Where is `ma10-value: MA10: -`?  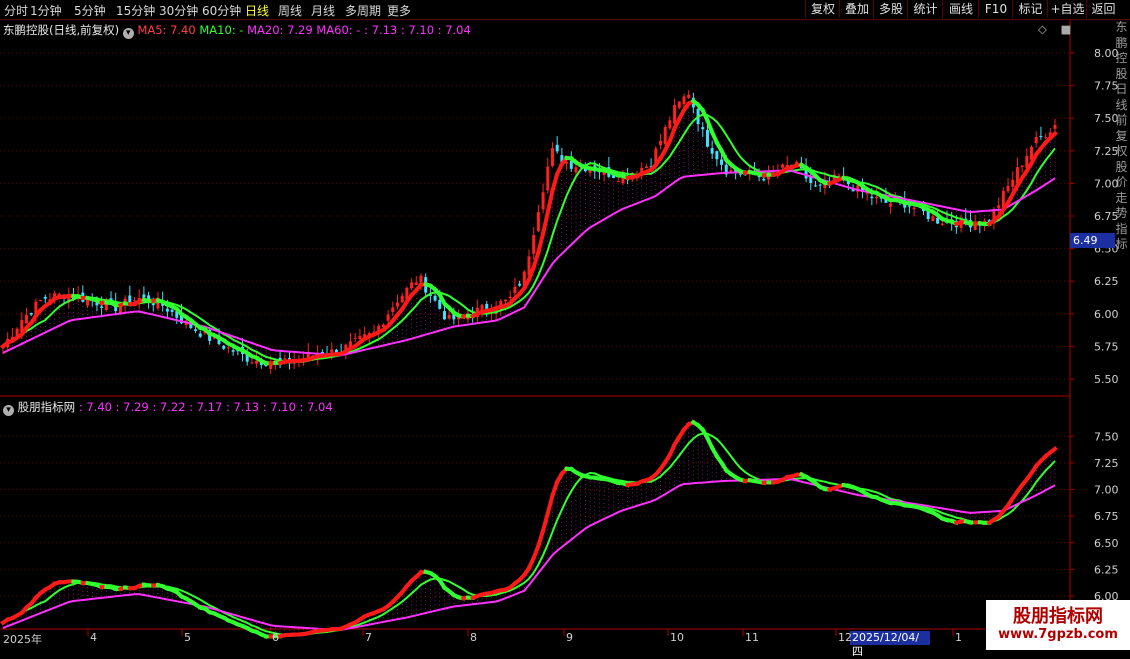 ma10-value: MA10: - is located at coordinates (221, 30).